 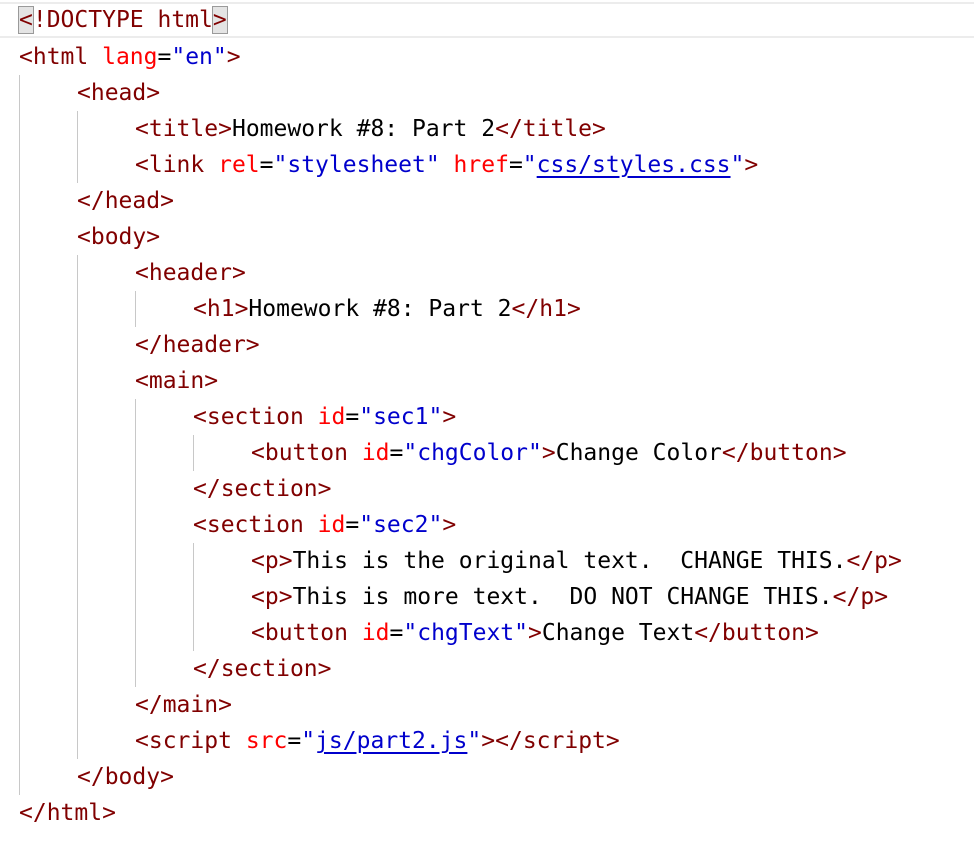 What do you see at coordinates (481, 165) in the screenshot?
I see `attribute-name: href` at bounding box center [481, 165].